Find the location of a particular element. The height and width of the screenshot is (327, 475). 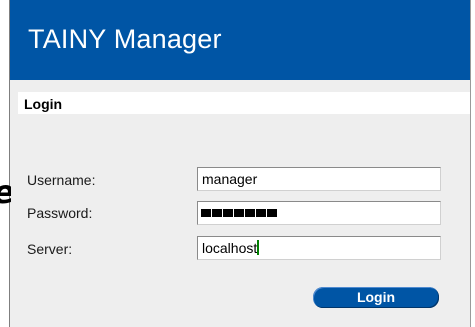

password-mask is located at coordinates (239, 213).